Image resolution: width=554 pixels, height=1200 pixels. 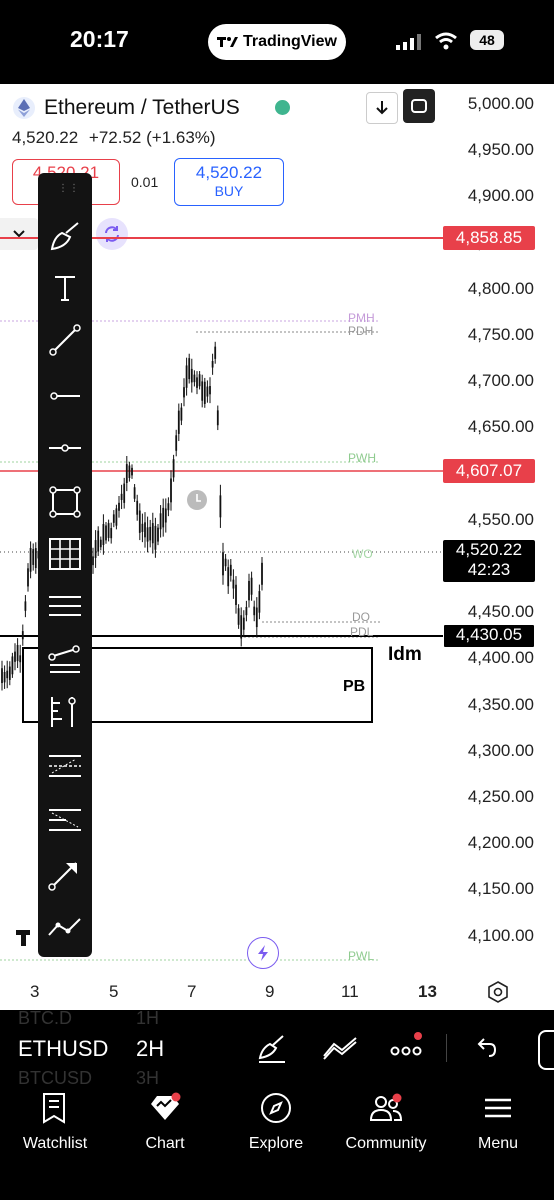 What do you see at coordinates (65, 874) in the screenshot?
I see `arrow-tool` at bounding box center [65, 874].